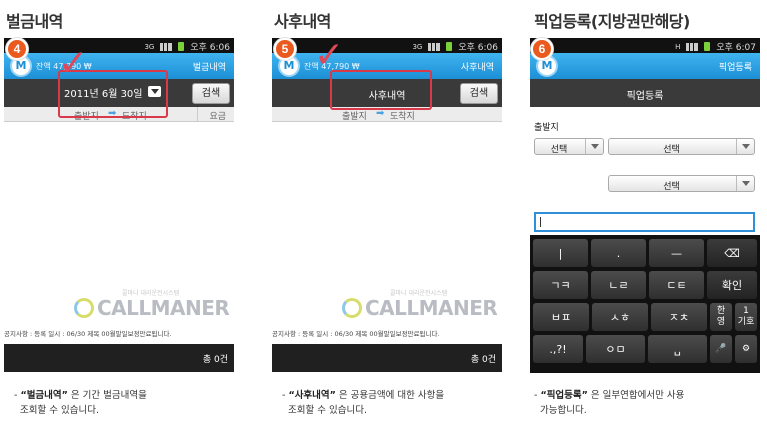  I want to click on caption-text: 은 공용금액에 대한 사항을, so click(390, 395).